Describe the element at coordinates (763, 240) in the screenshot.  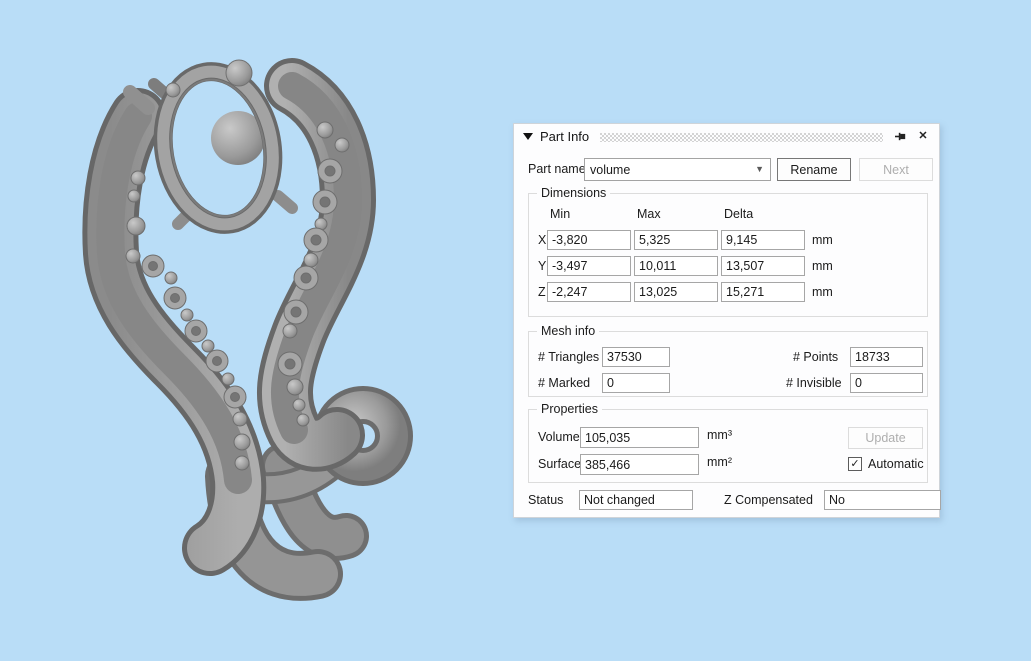
I see `x-delta-field` at that location.